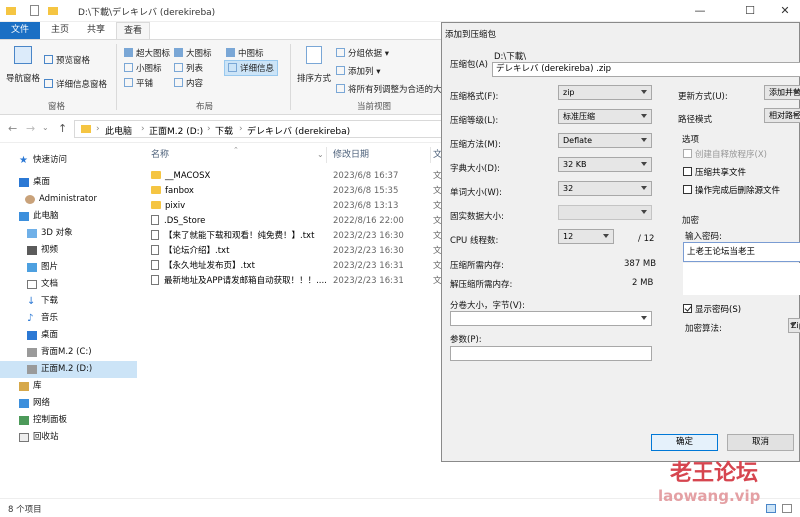 This screenshot has width=800, height=517. I want to click on nav-item-desktop-2: 桌面, so click(68, 335).